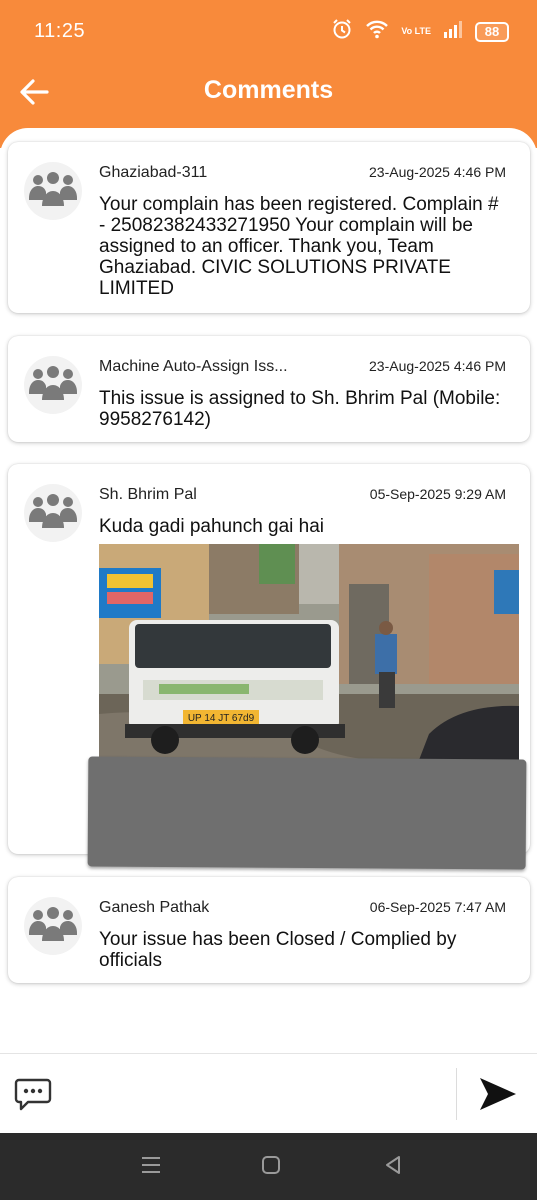 The width and height of the screenshot is (537, 1200). What do you see at coordinates (148, 494) in the screenshot?
I see `comment-author: Sh. Bhrim Pal` at bounding box center [148, 494].